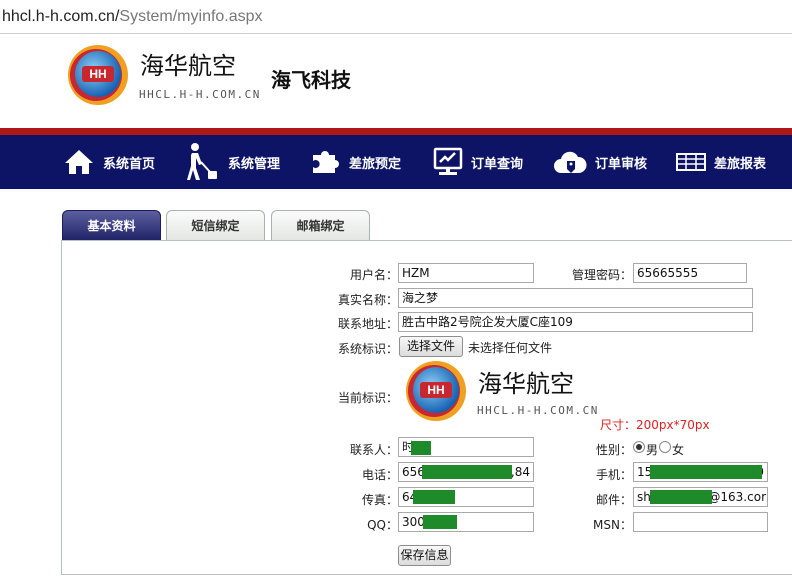 This screenshot has width=792, height=577. I want to click on nav-item-review: 订单审核, so click(600, 162).